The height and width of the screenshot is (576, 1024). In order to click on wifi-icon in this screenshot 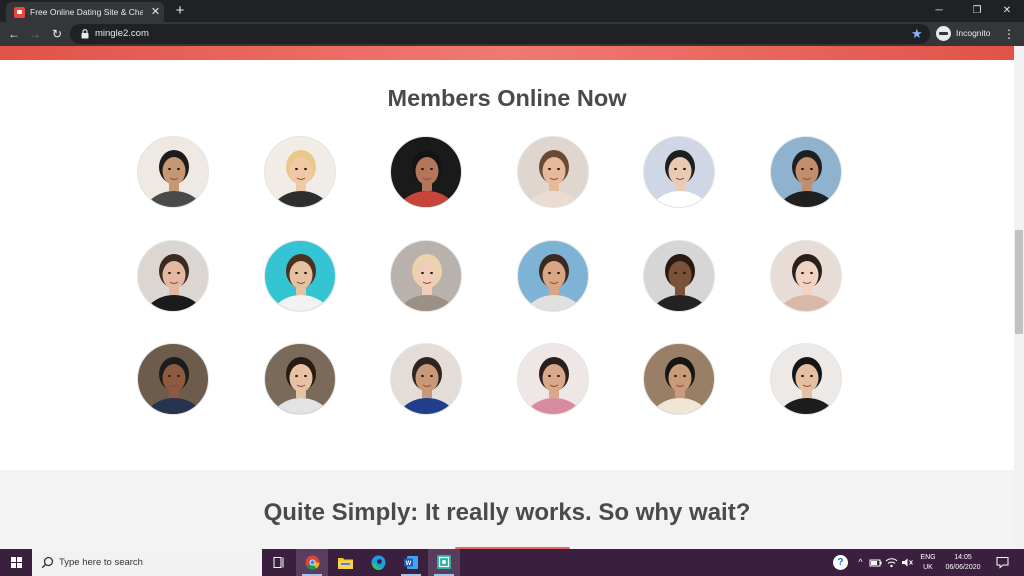, I will do `click(891, 562)`.